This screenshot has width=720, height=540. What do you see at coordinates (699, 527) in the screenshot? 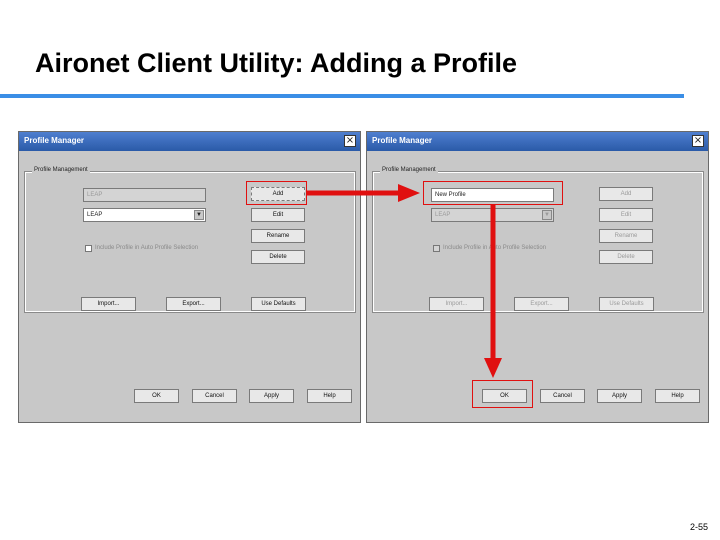
I see `page-number: 2-55` at bounding box center [699, 527].